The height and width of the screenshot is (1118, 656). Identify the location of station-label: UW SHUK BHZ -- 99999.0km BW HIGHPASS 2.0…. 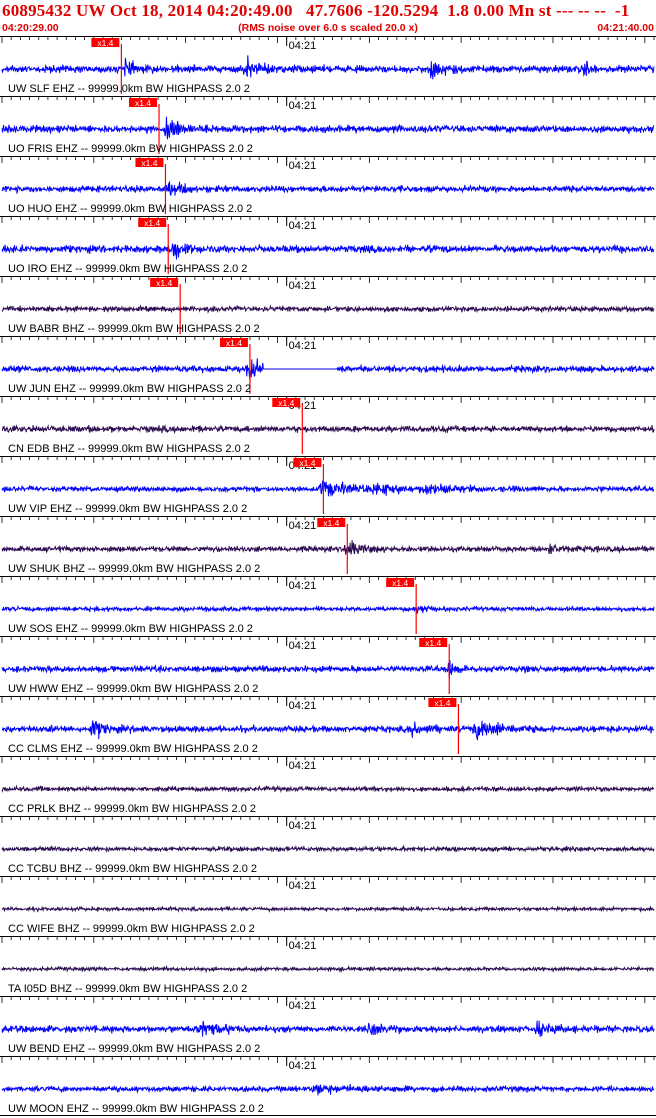
(134, 569).